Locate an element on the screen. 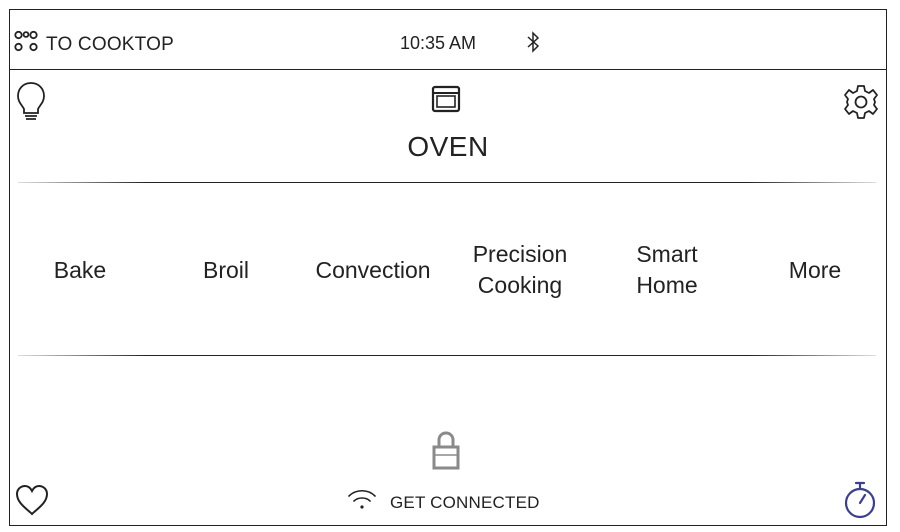  divider-top is located at coordinates (447, 182).